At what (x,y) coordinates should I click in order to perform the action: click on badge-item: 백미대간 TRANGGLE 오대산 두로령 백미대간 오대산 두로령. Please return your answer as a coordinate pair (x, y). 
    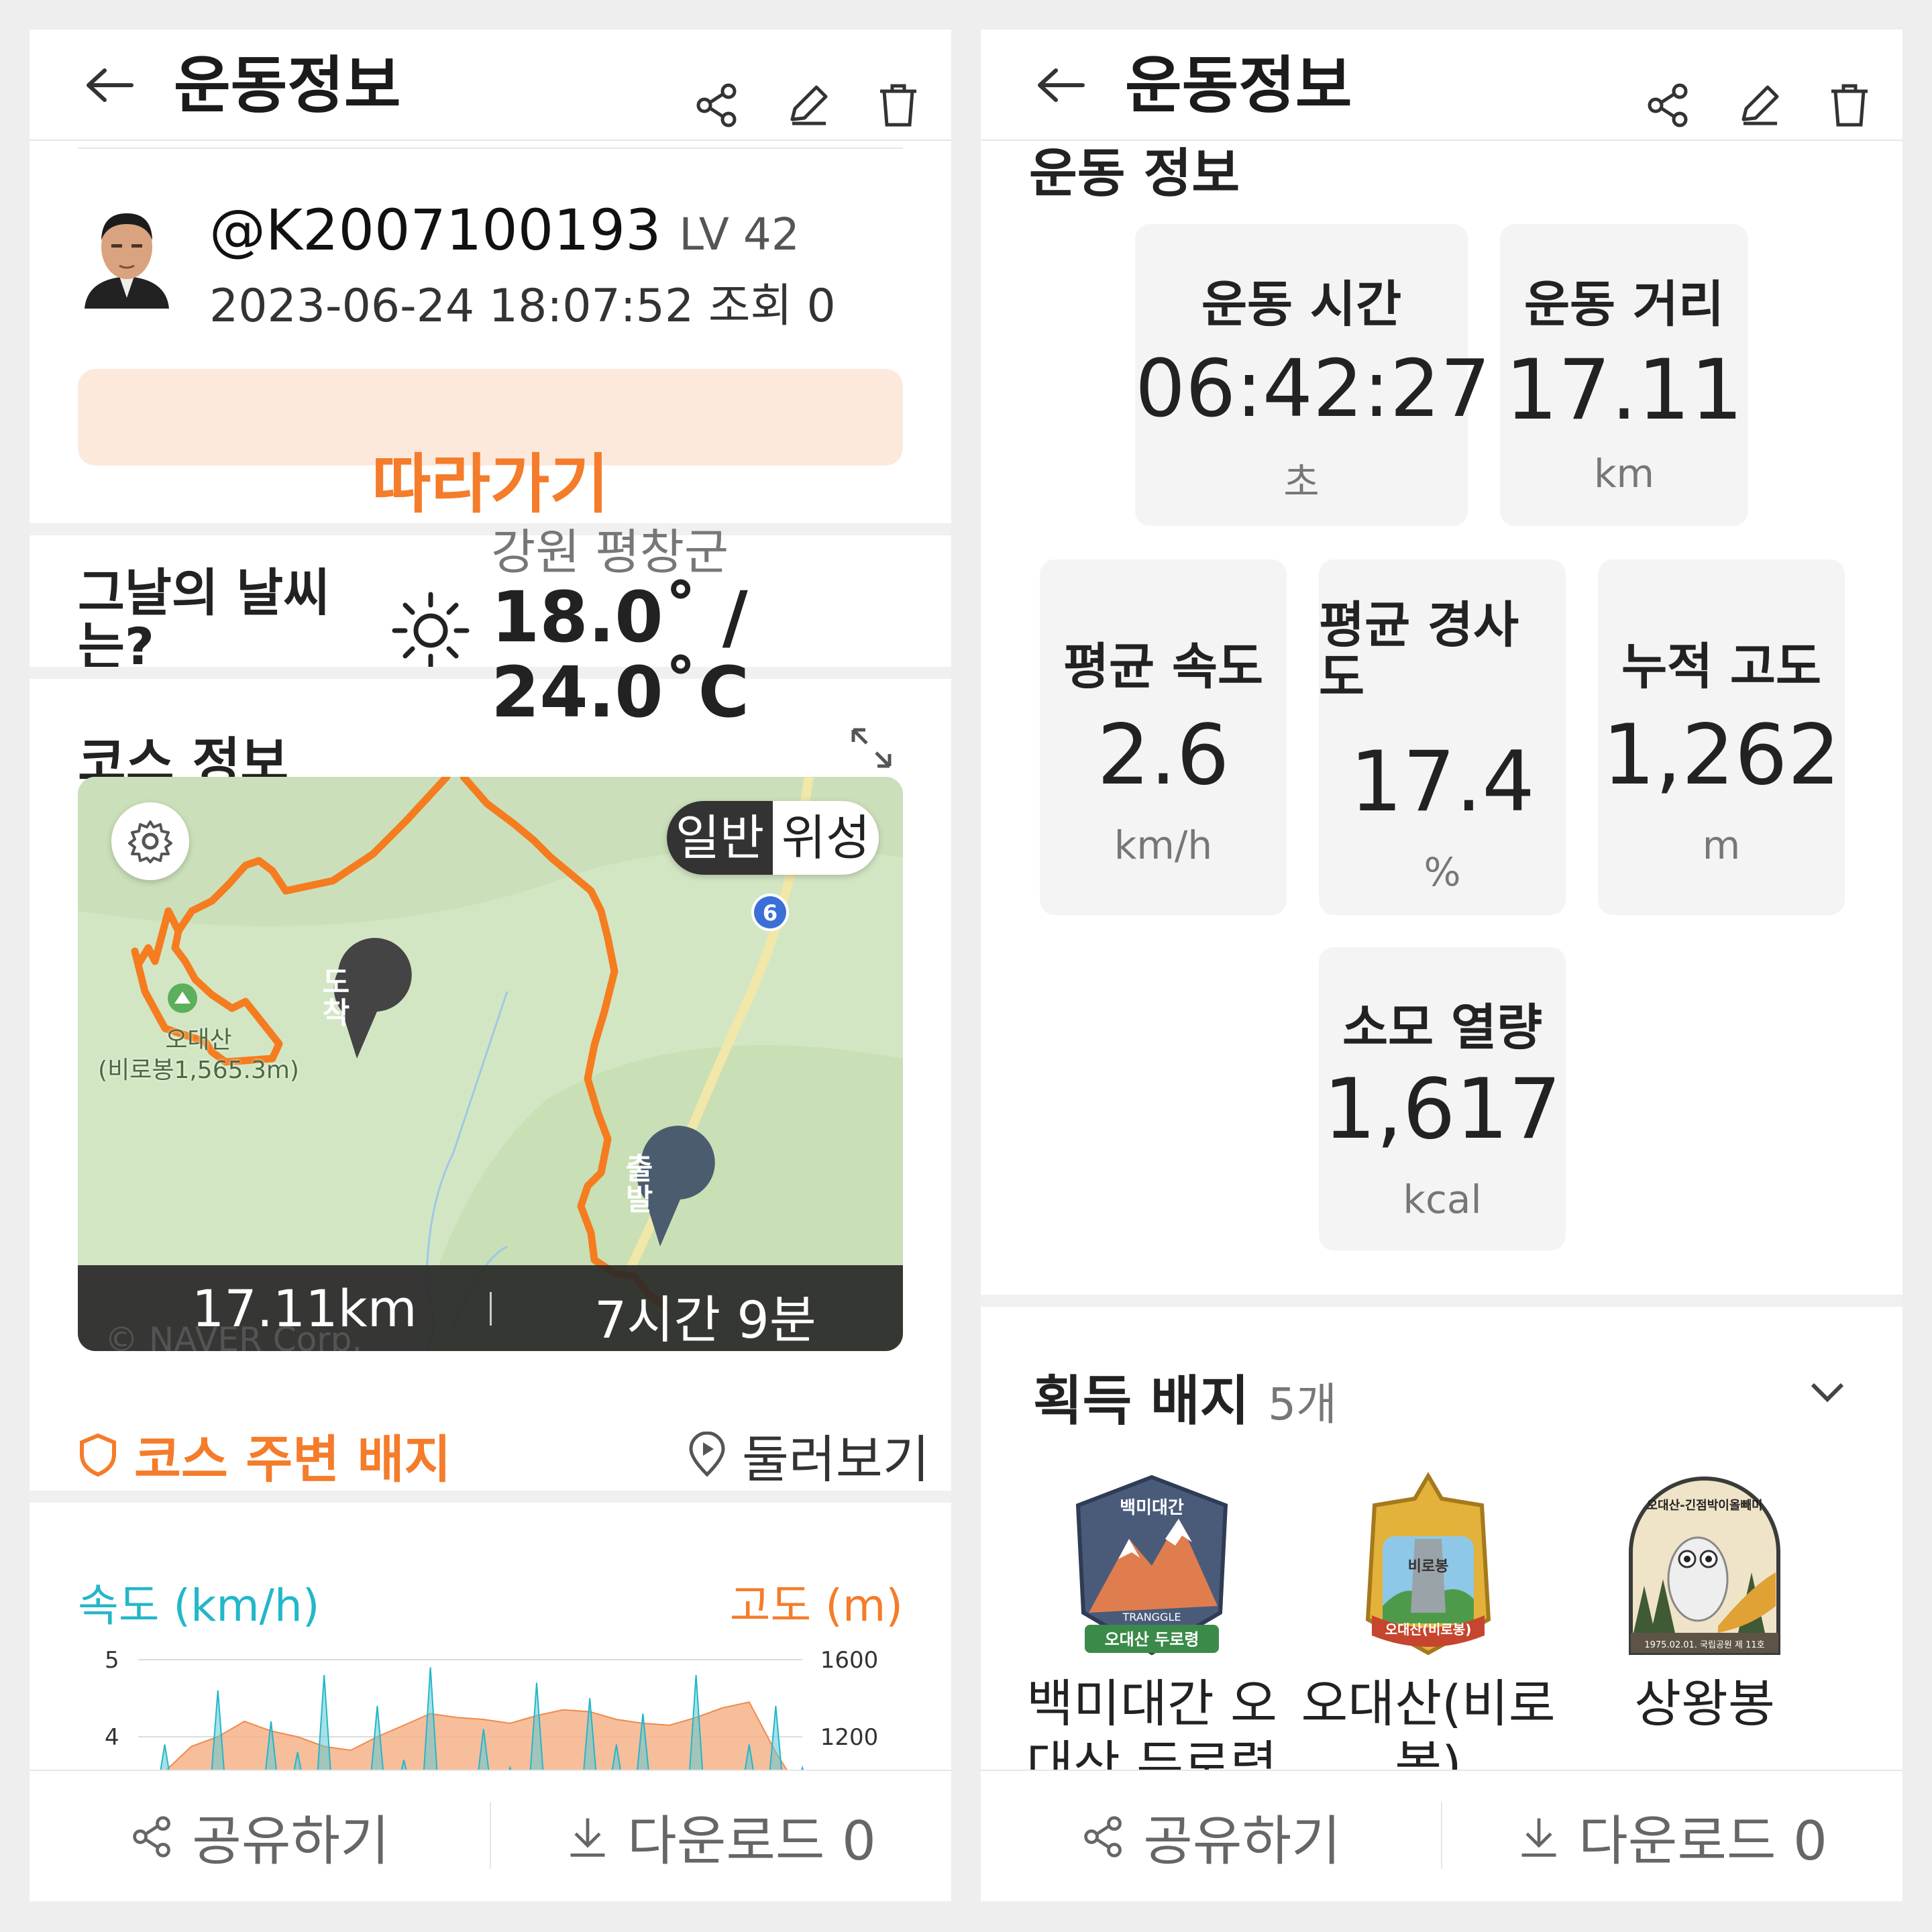
    Looking at the image, I should click on (1152, 1633).